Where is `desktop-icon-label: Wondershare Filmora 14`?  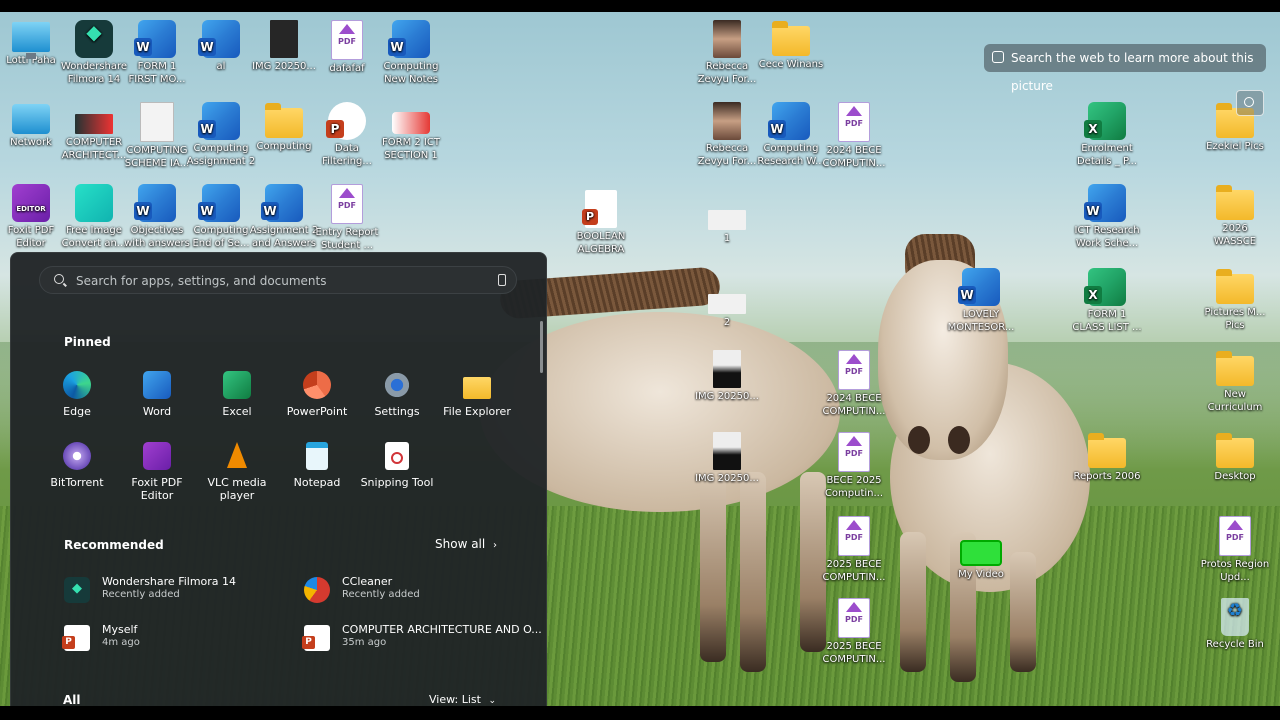 desktop-icon-label: Wondershare Filmora 14 is located at coordinates (94, 73).